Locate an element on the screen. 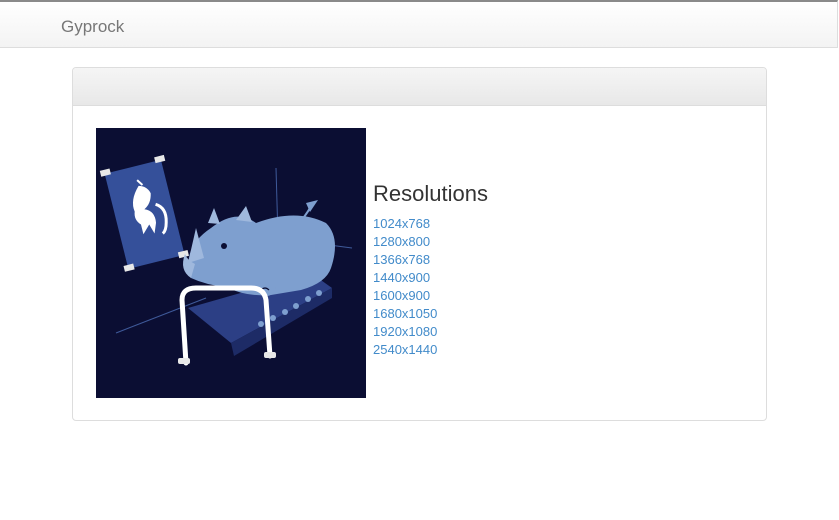  resolution-link-2540x1440: 2540x1440 is located at coordinates (430, 350).